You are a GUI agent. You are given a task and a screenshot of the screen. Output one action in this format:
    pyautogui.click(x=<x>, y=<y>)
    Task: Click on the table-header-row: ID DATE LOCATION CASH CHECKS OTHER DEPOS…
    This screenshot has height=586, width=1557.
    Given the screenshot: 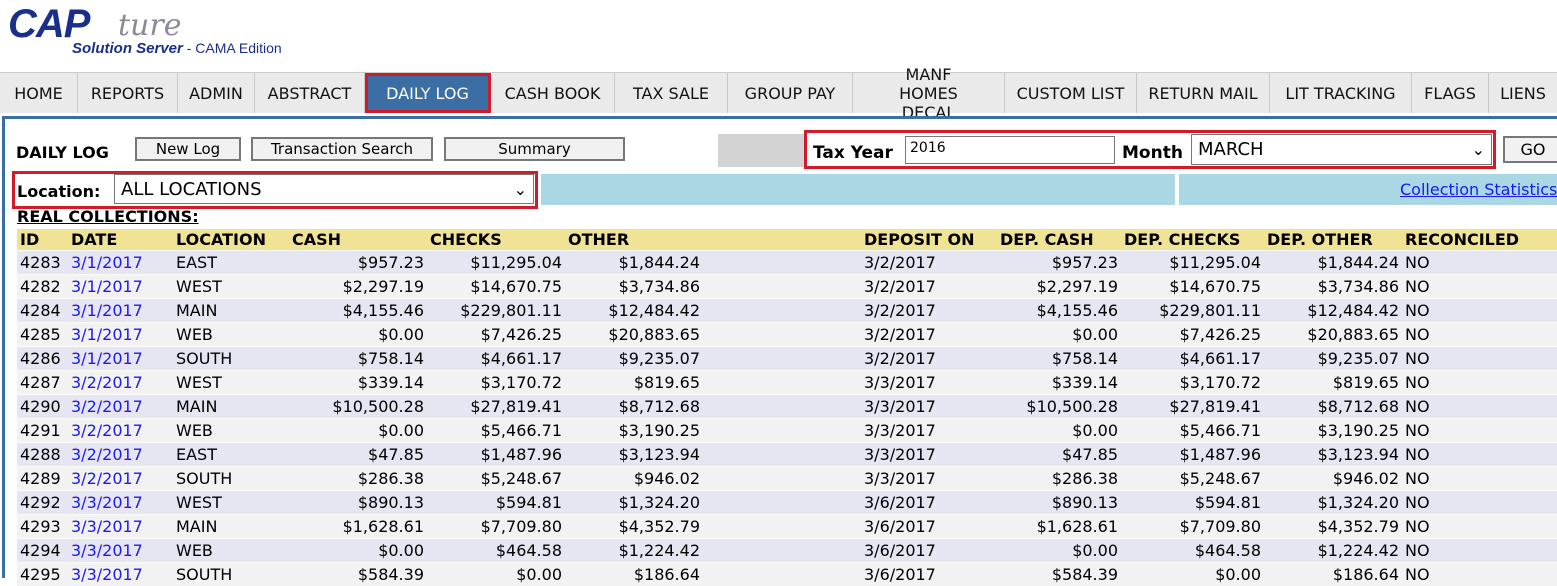 What is the action you would take?
    pyautogui.click(x=787, y=240)
    